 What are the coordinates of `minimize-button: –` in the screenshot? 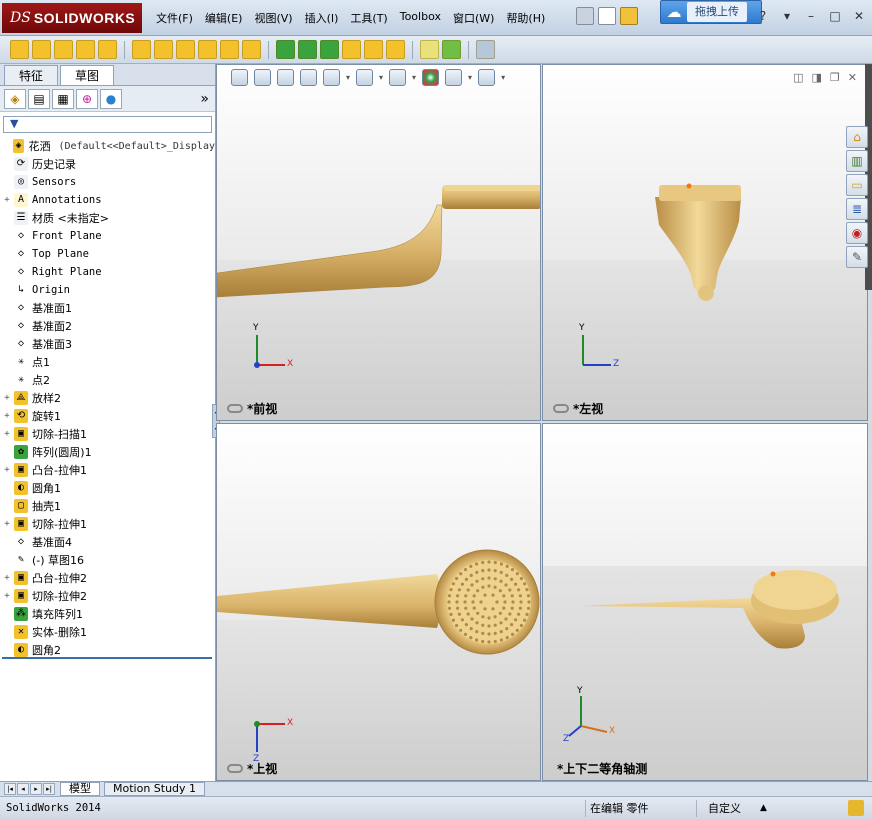 It's located at (811, 16).